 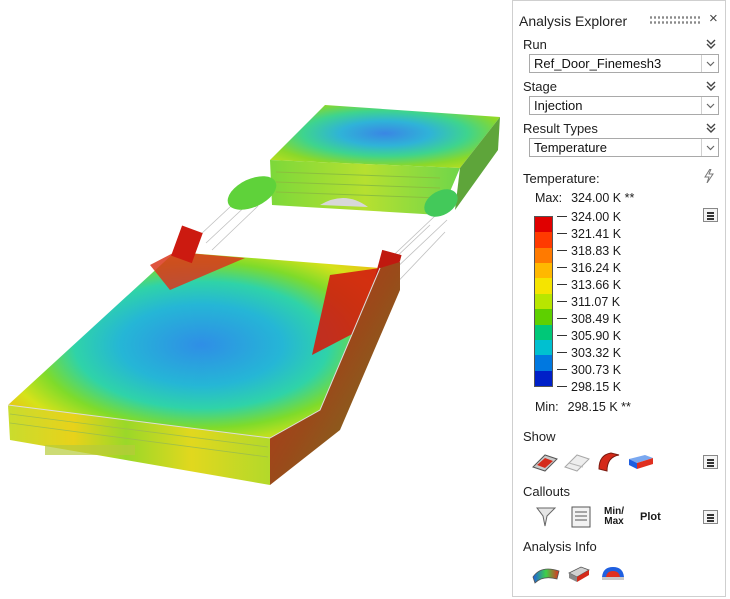 What do you see at coordinates (547, 407) in the screenshot?
I see `legend-min-label: Min:` at bounding box center [547, 407].